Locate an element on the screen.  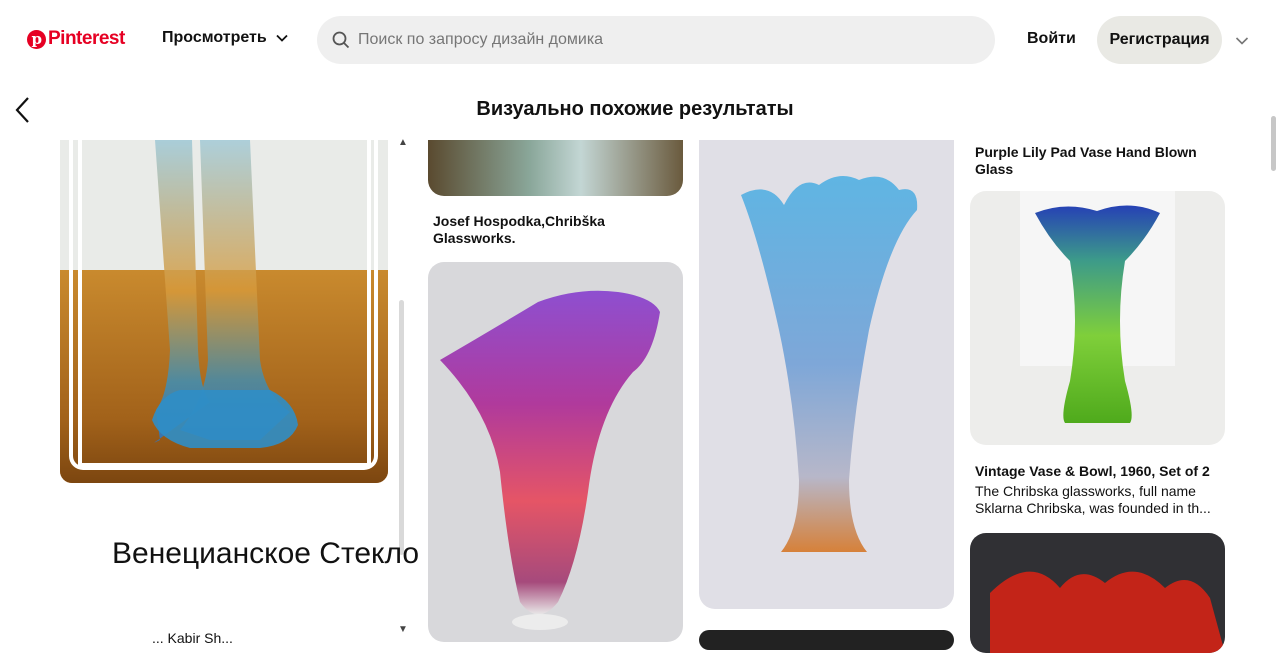
pin-image-hospodka is located at coordinates (555, 168).